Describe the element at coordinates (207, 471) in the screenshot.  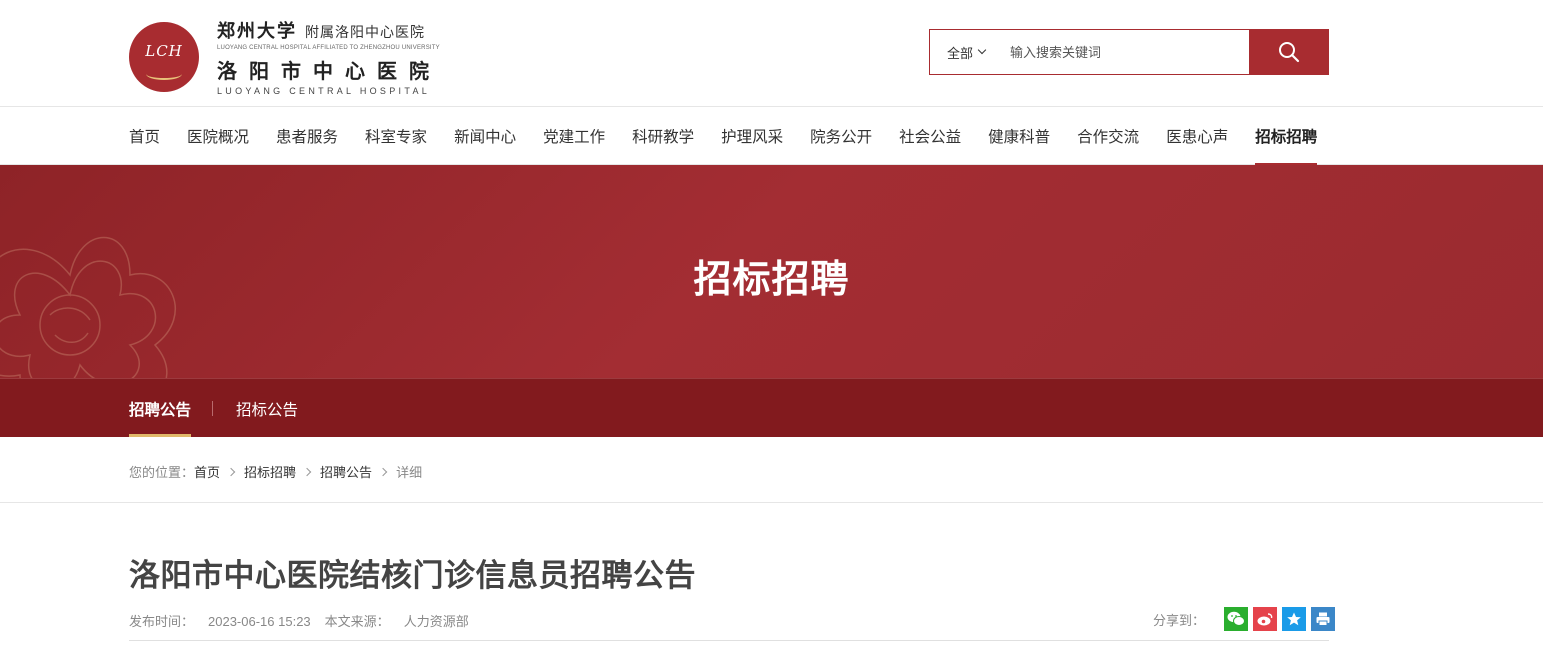
I see `breadcrumb-link-home: 首页` at that location.